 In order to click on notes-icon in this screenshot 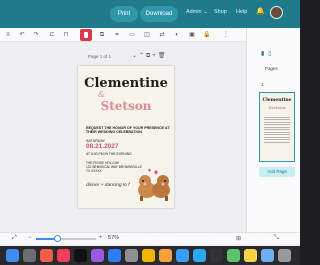, I will do `click(250, 255)`.